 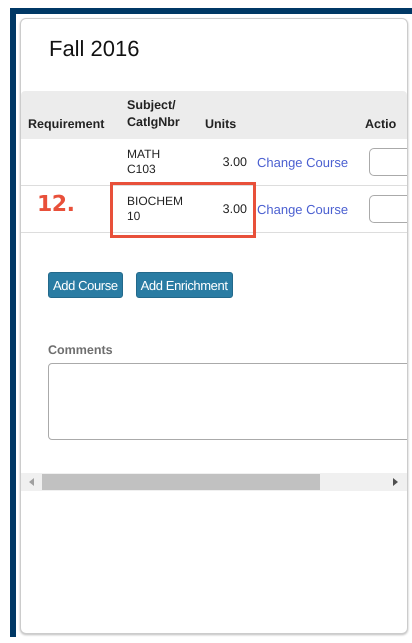 What do you see at coordinates (144, 162) in the screenshot?
I see `course-cell-text: MATH C103` at bounding box center [144, 162].